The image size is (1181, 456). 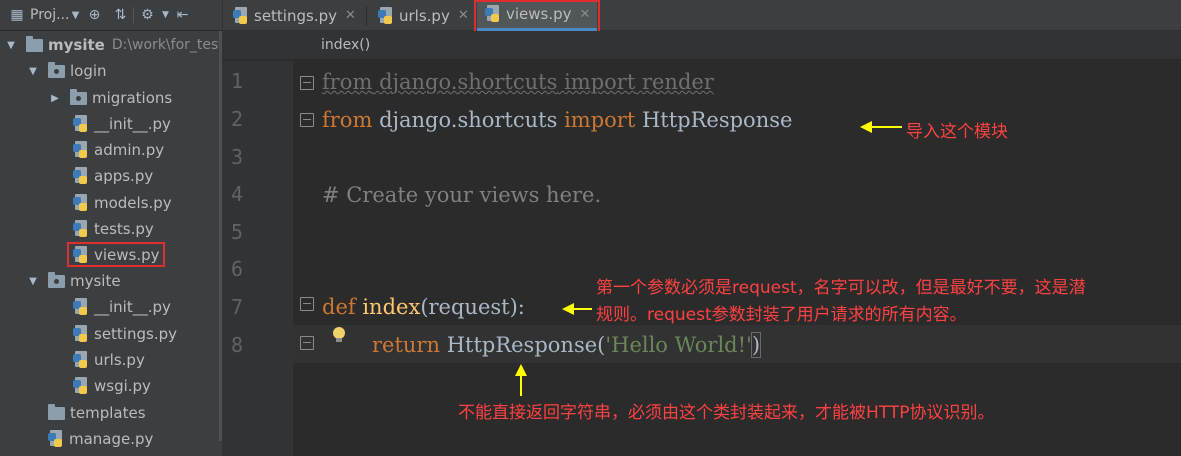 What do you see at coordinates (366, 16) in the screenshot?
I see `tab-divider` at bounding box center [366, 16].